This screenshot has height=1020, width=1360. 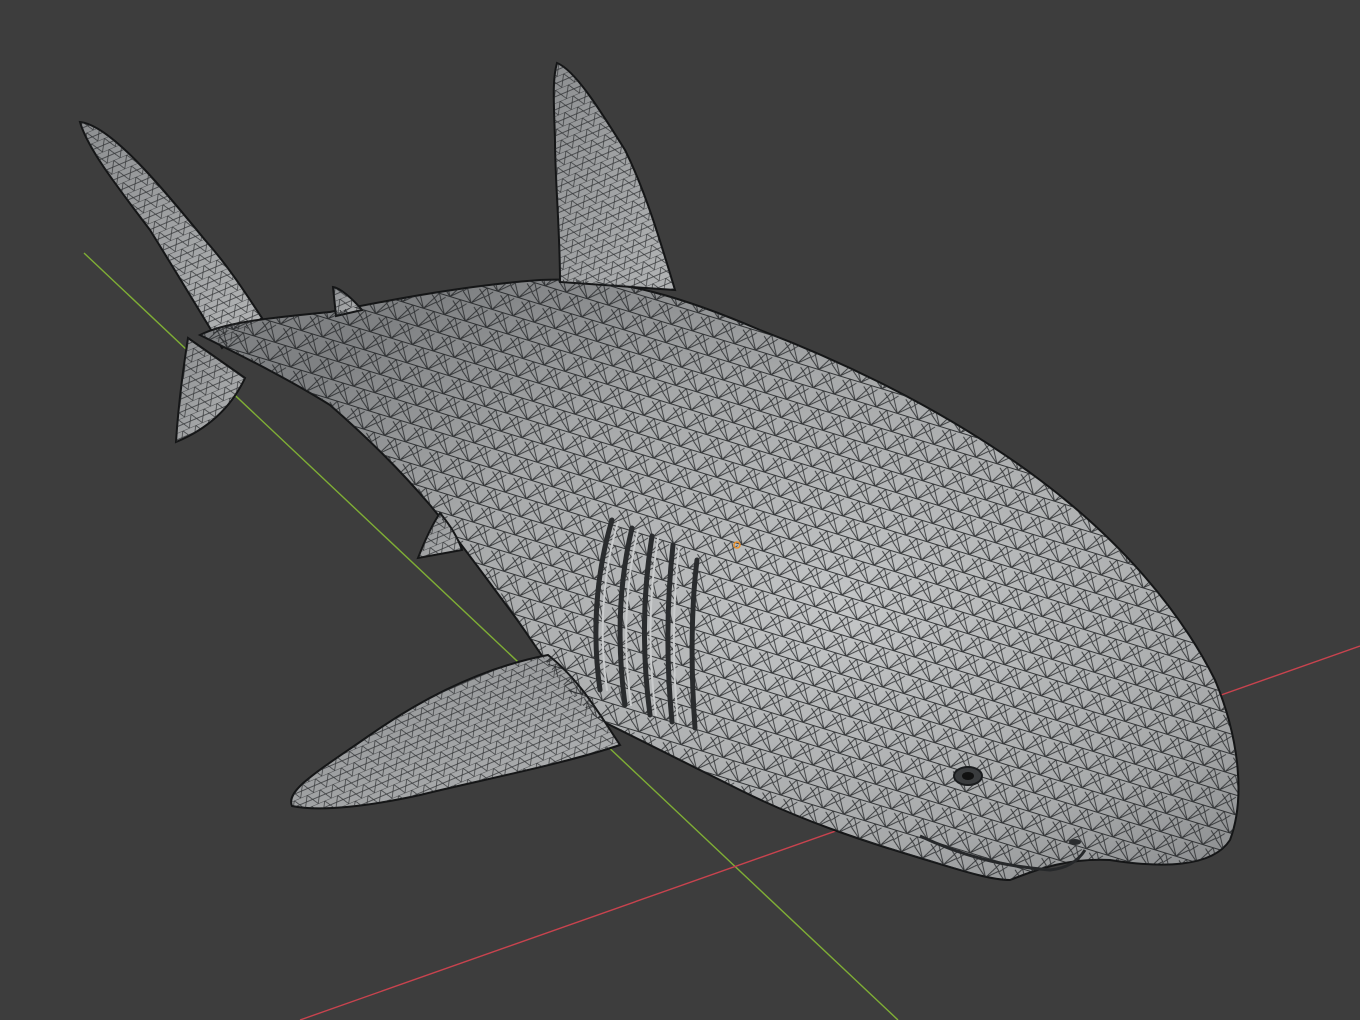 I want to click on eye-pupil, so click(x=968, y=776).